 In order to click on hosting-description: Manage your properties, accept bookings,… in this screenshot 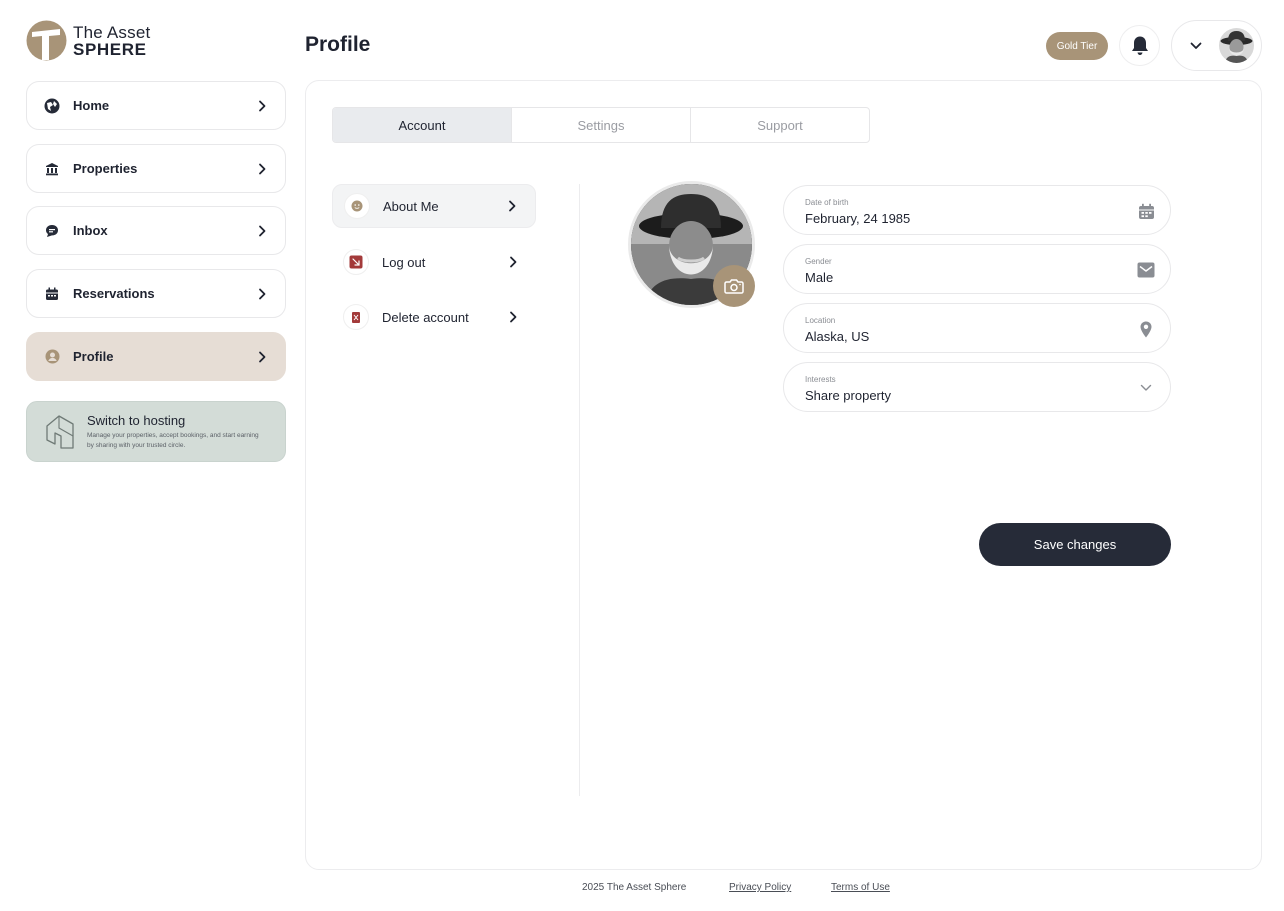, I will do `click(173, 440)`.